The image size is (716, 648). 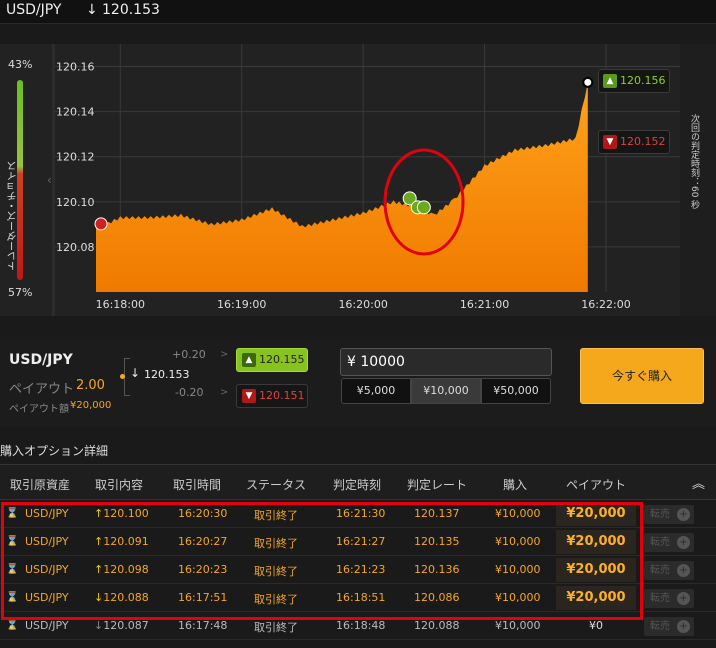 I want to click on low-rate-box: ▼ 120.152, so click(x=634, y=142).